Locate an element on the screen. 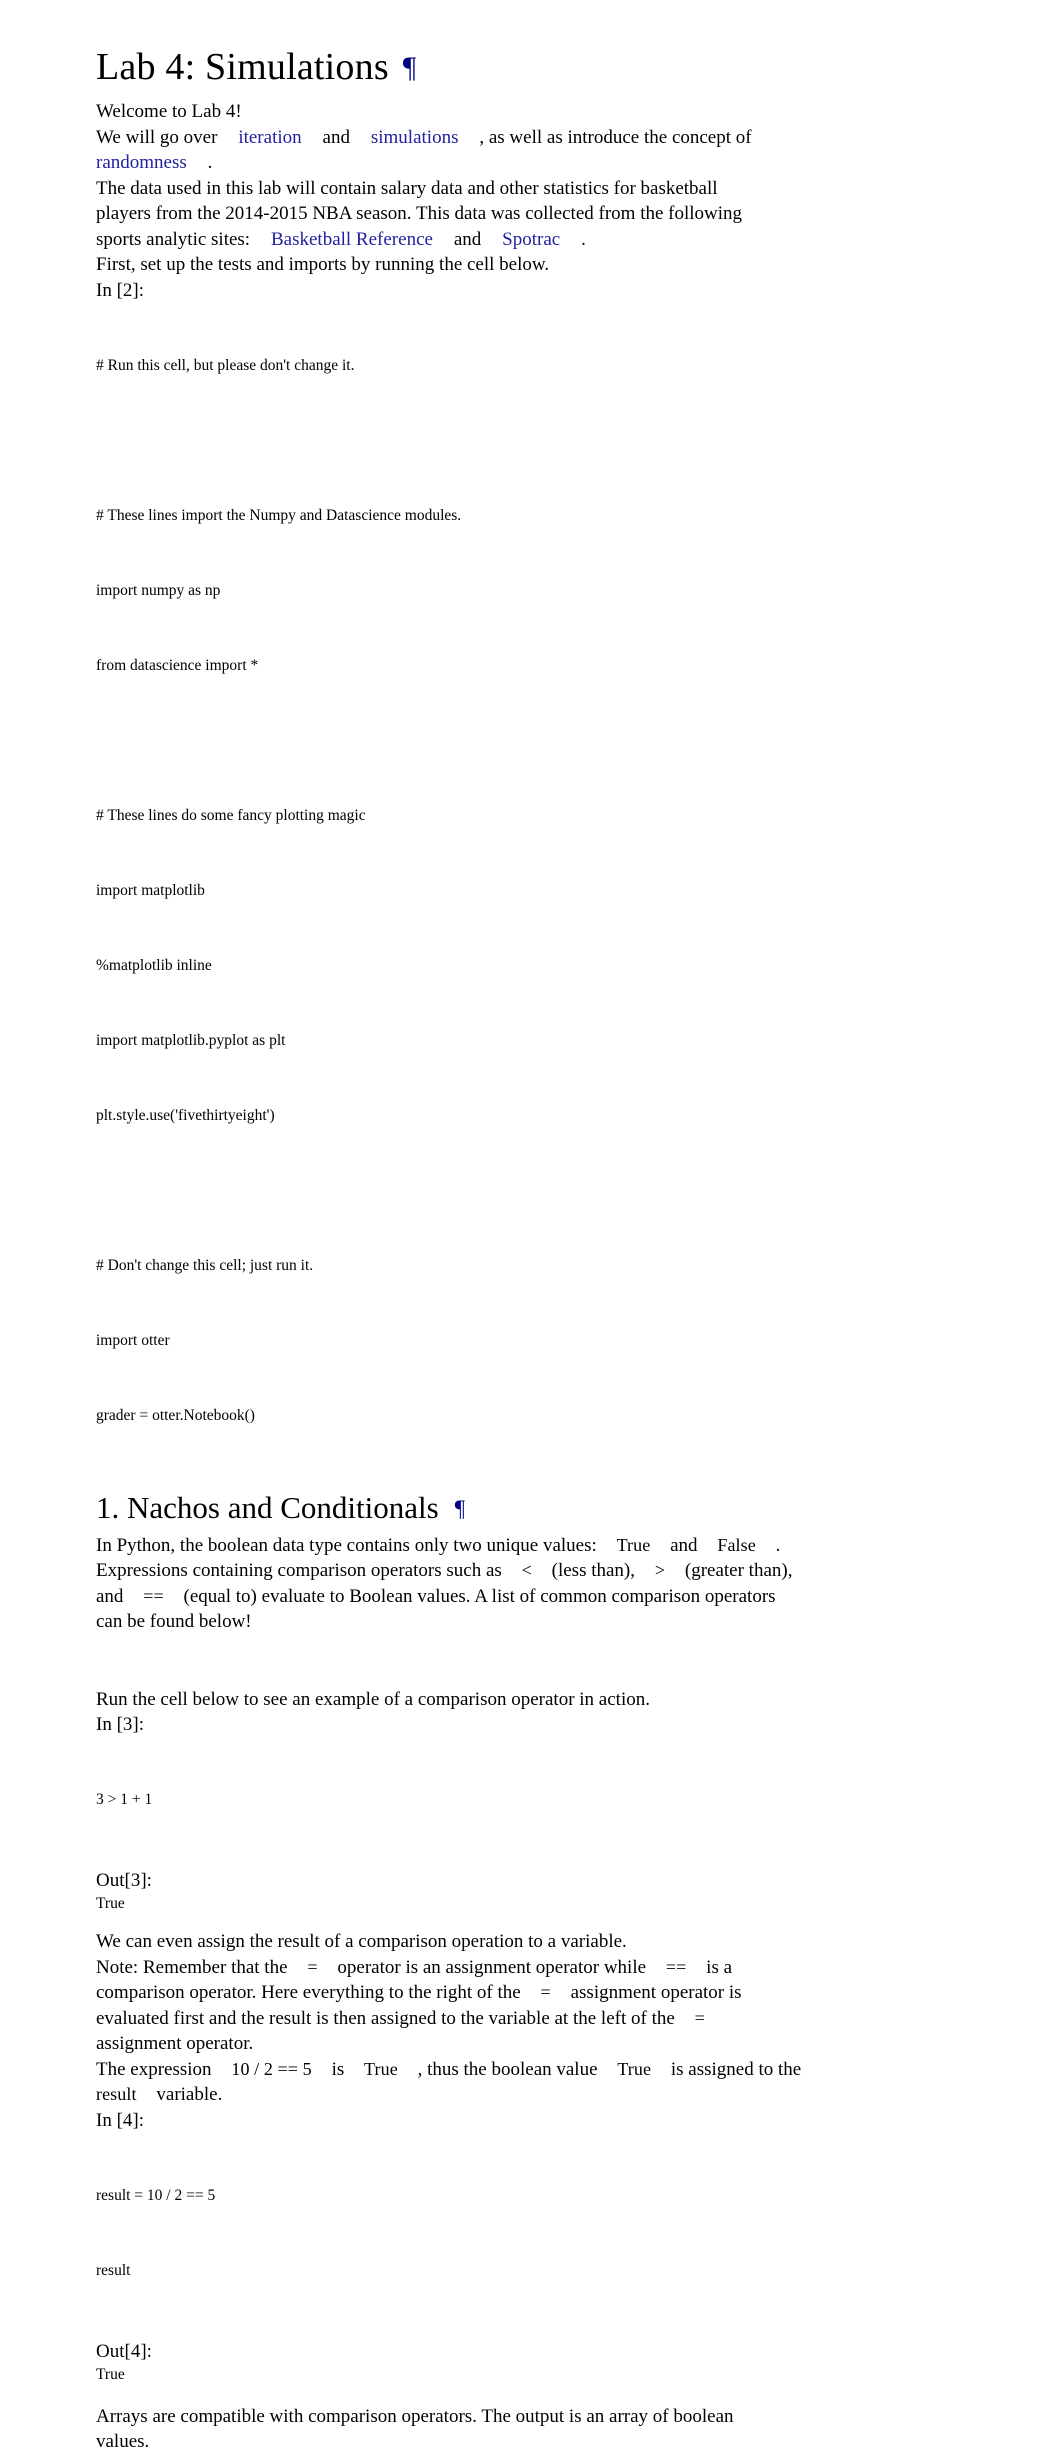  text-run: is a is located at coordinates (719, 1967).